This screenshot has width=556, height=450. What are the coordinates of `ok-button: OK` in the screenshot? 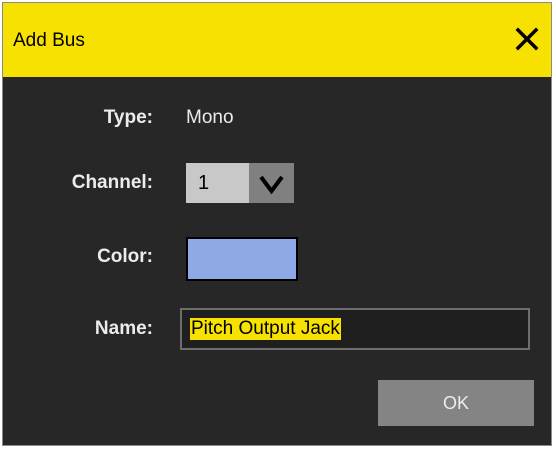 It's located at (456, 403).